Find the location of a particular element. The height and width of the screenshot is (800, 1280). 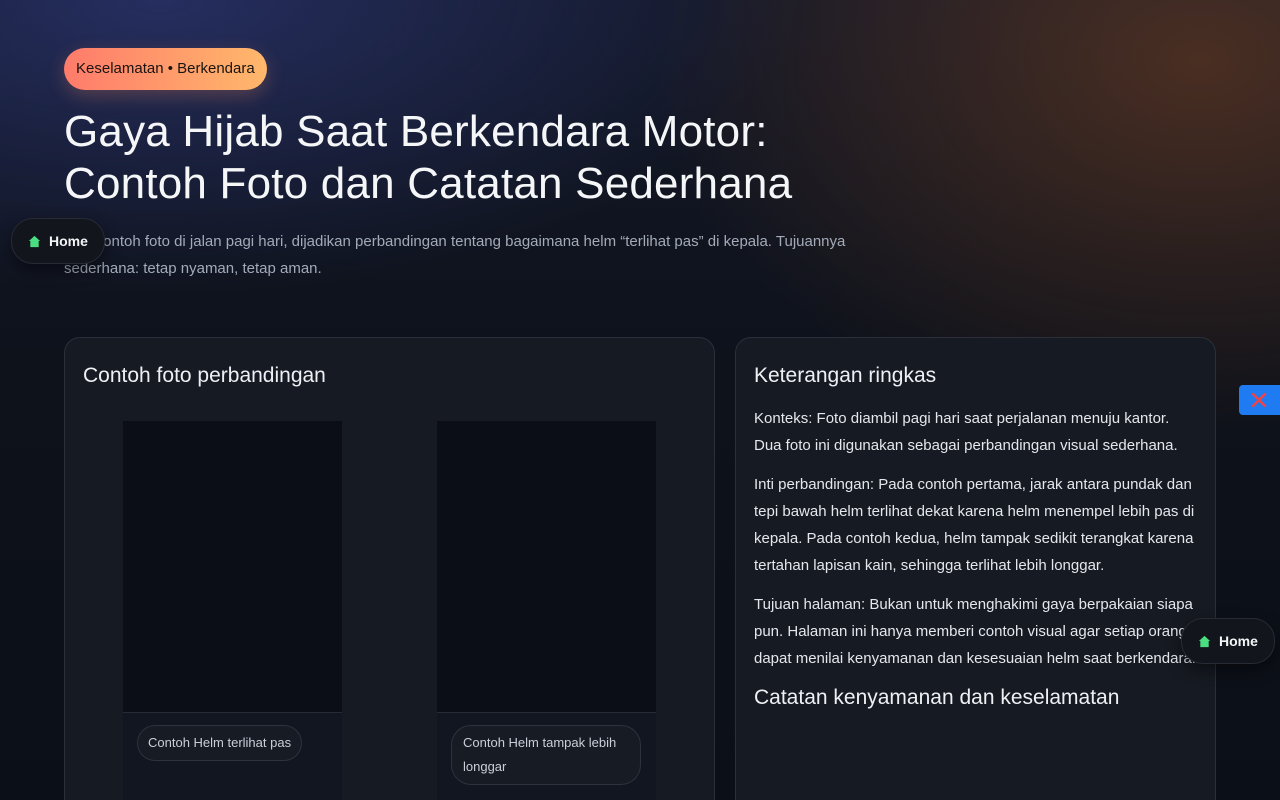

category-tag: Keselamatan • Berkendara is located at coordinates (165, 69).